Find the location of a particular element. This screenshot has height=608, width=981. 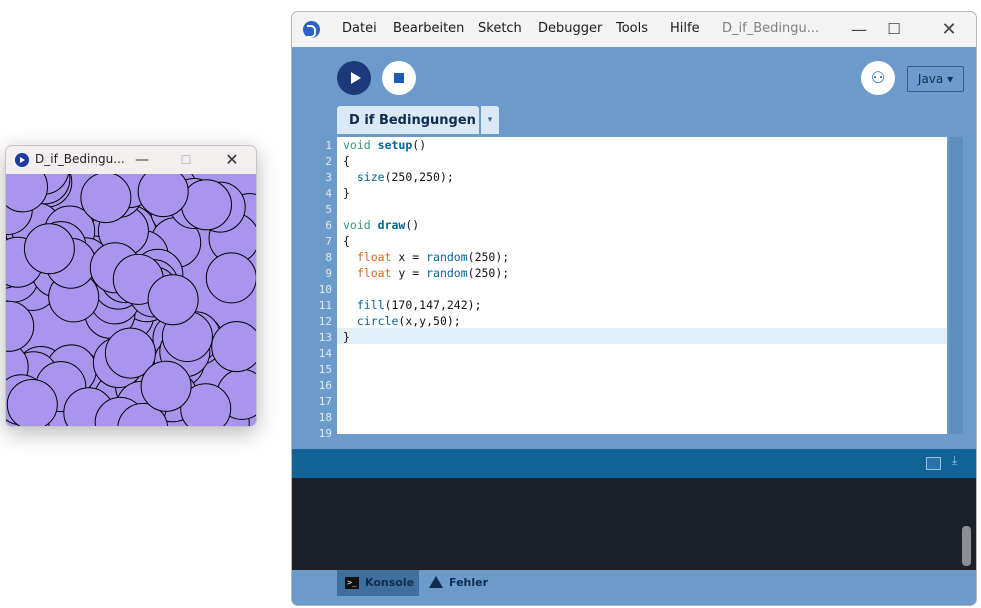

line-number: 14 is located at coordinates (325, 353).